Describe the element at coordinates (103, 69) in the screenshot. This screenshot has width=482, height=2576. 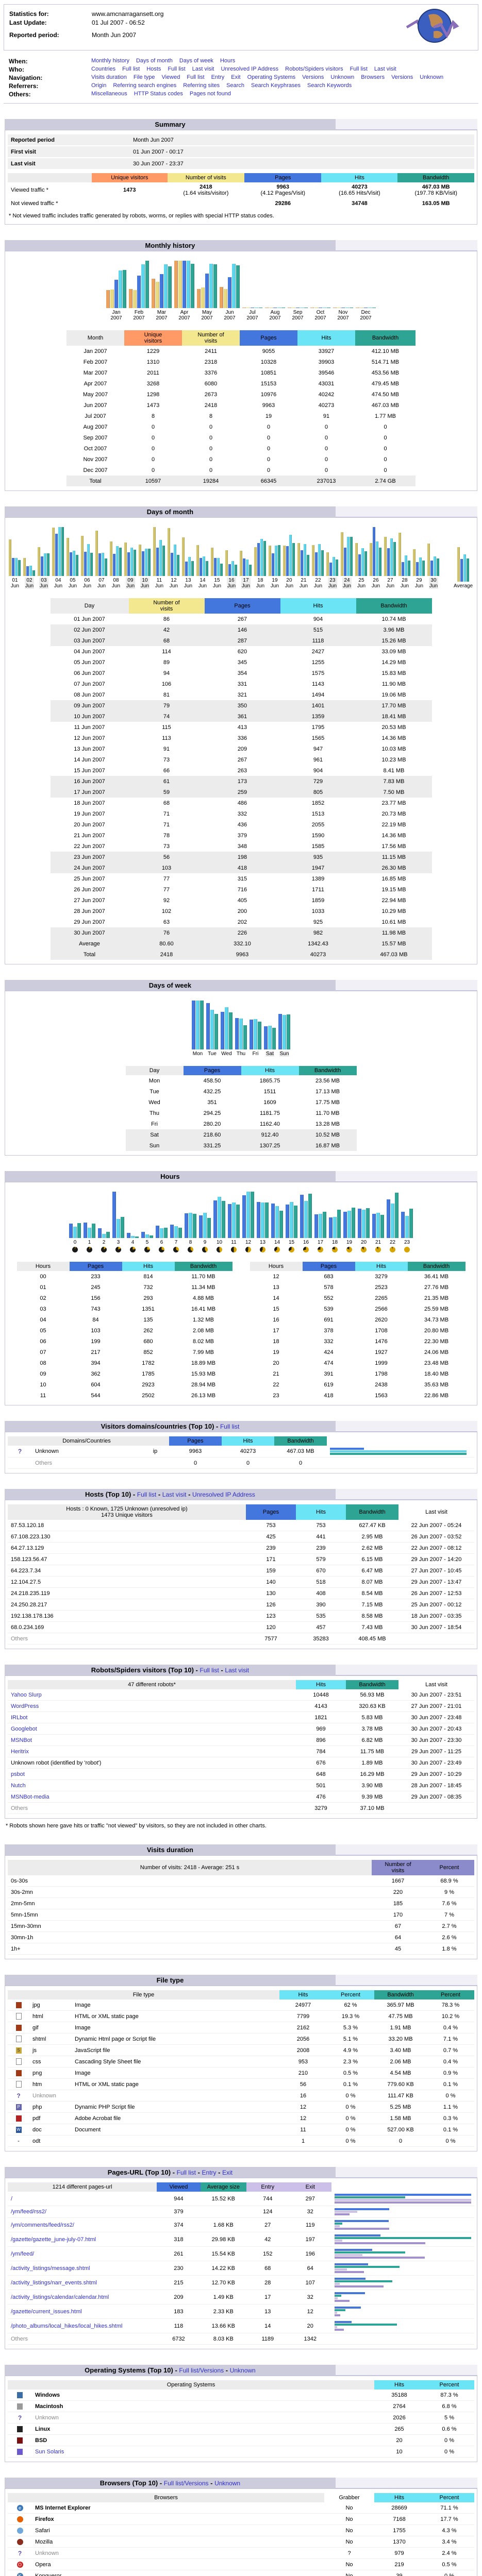
I see `menu-link: Countries` at that location.